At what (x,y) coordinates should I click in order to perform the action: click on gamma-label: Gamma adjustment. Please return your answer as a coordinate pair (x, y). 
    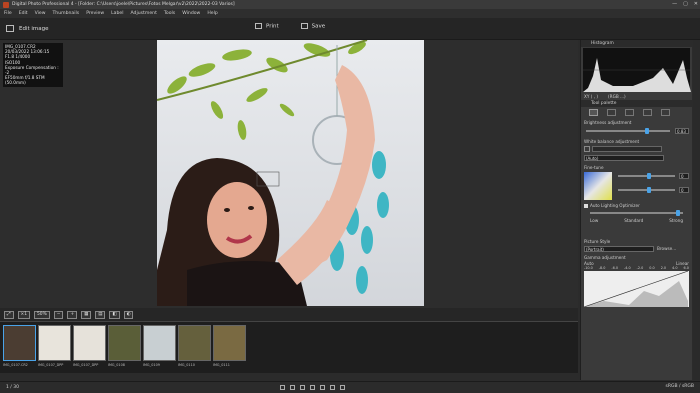
    Looking at the image, I should click on (605, 257).